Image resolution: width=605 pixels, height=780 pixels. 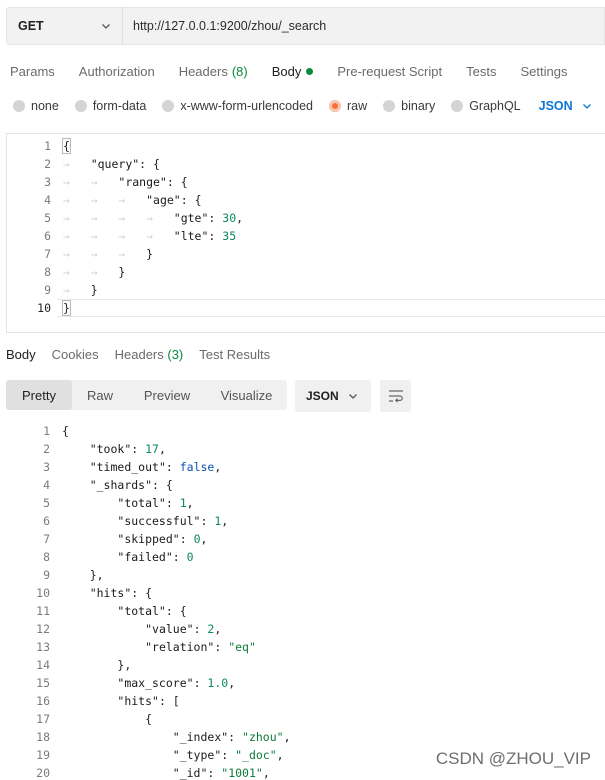 I want to click on body-type-label: form-data, so click(x=119, y=106).